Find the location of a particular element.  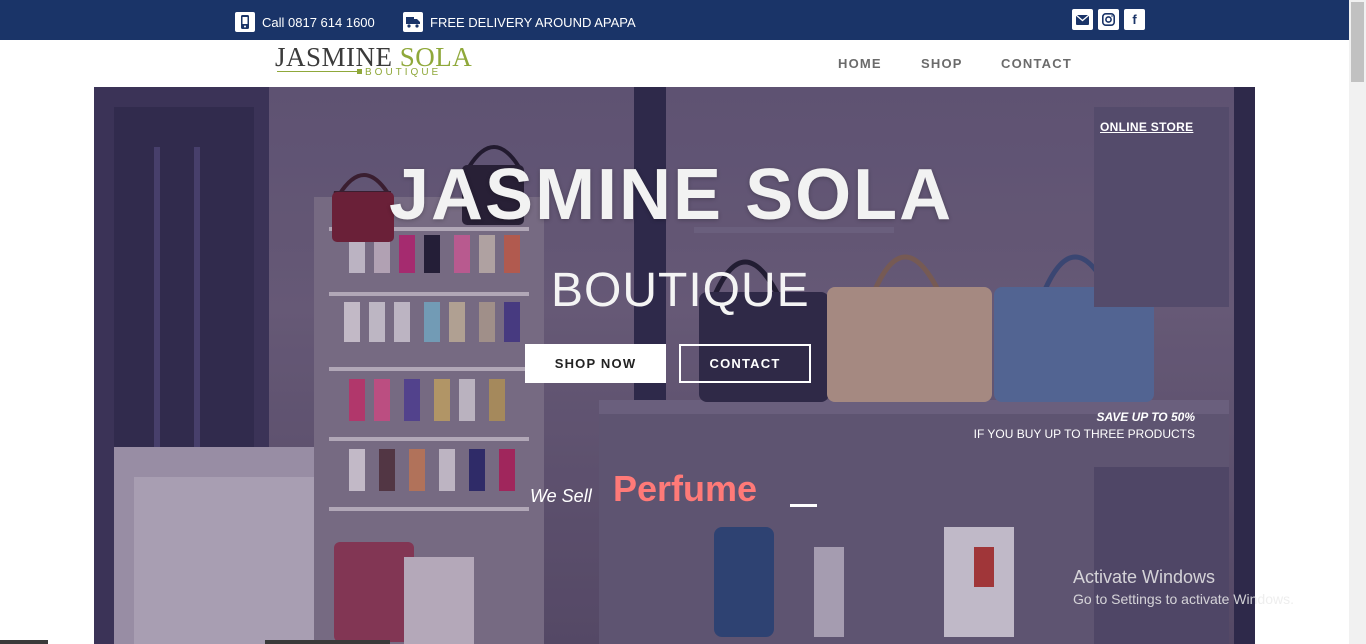

hero-subtitle: BOUTIQUE is located at coordinates (680, 290).